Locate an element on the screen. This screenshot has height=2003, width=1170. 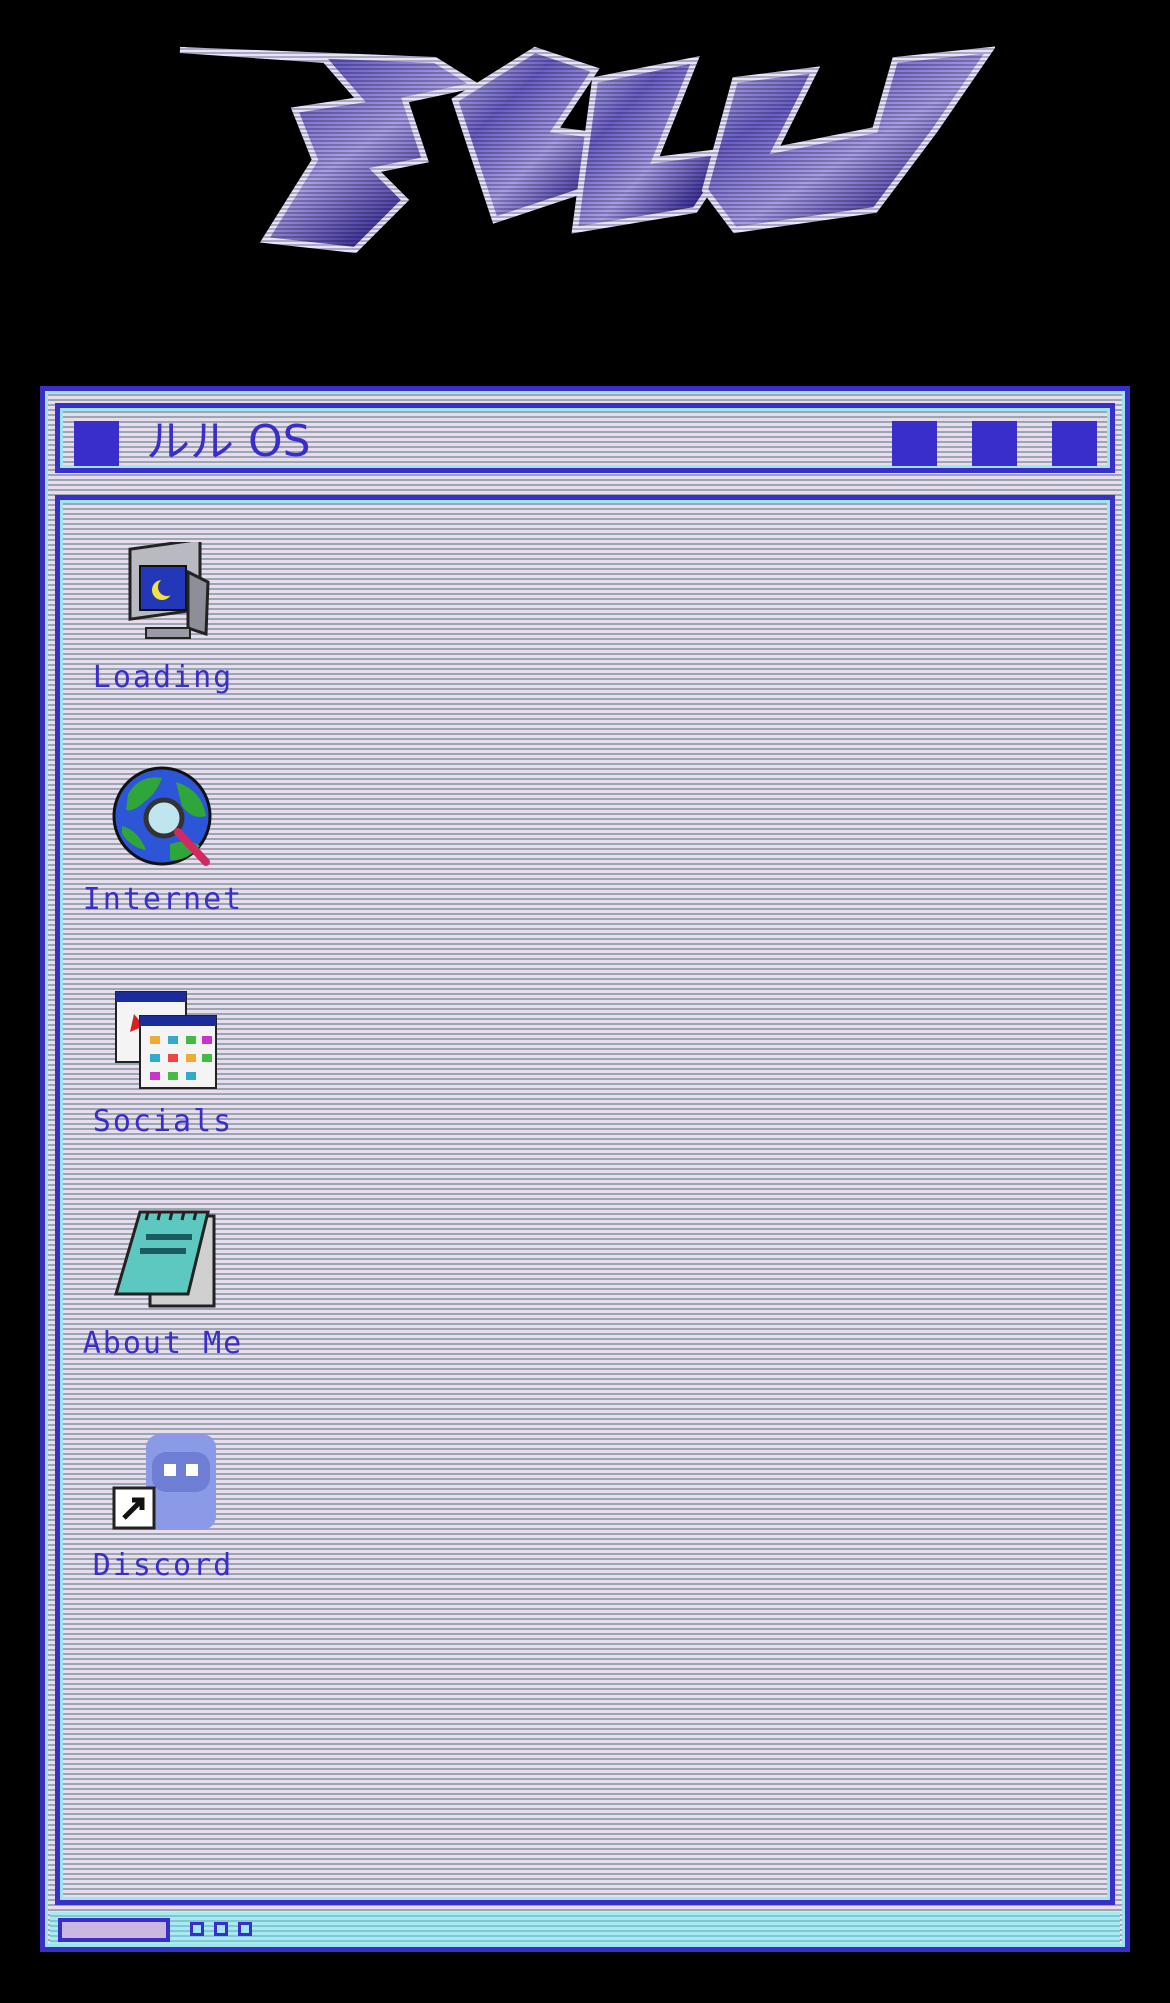
app-windows-icon is located at coordinates (166, 1040).